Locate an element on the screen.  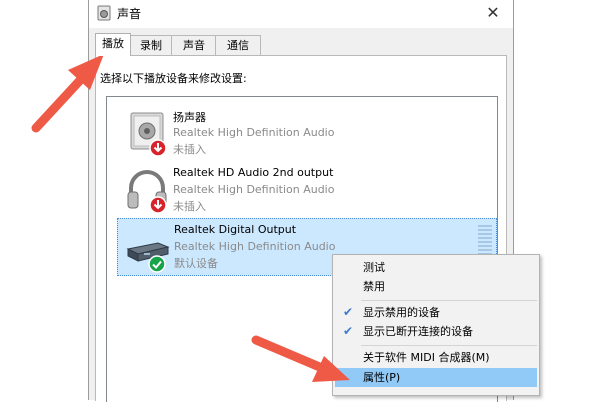
tab-sounds: 声音 is located at coordinates (194, 45).